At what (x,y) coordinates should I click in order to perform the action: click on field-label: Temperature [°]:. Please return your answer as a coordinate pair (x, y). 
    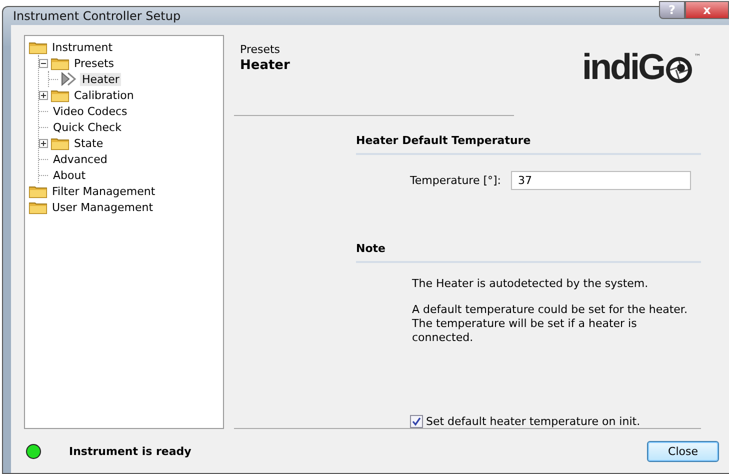
    Looking at the image, I should click on (455, 180).